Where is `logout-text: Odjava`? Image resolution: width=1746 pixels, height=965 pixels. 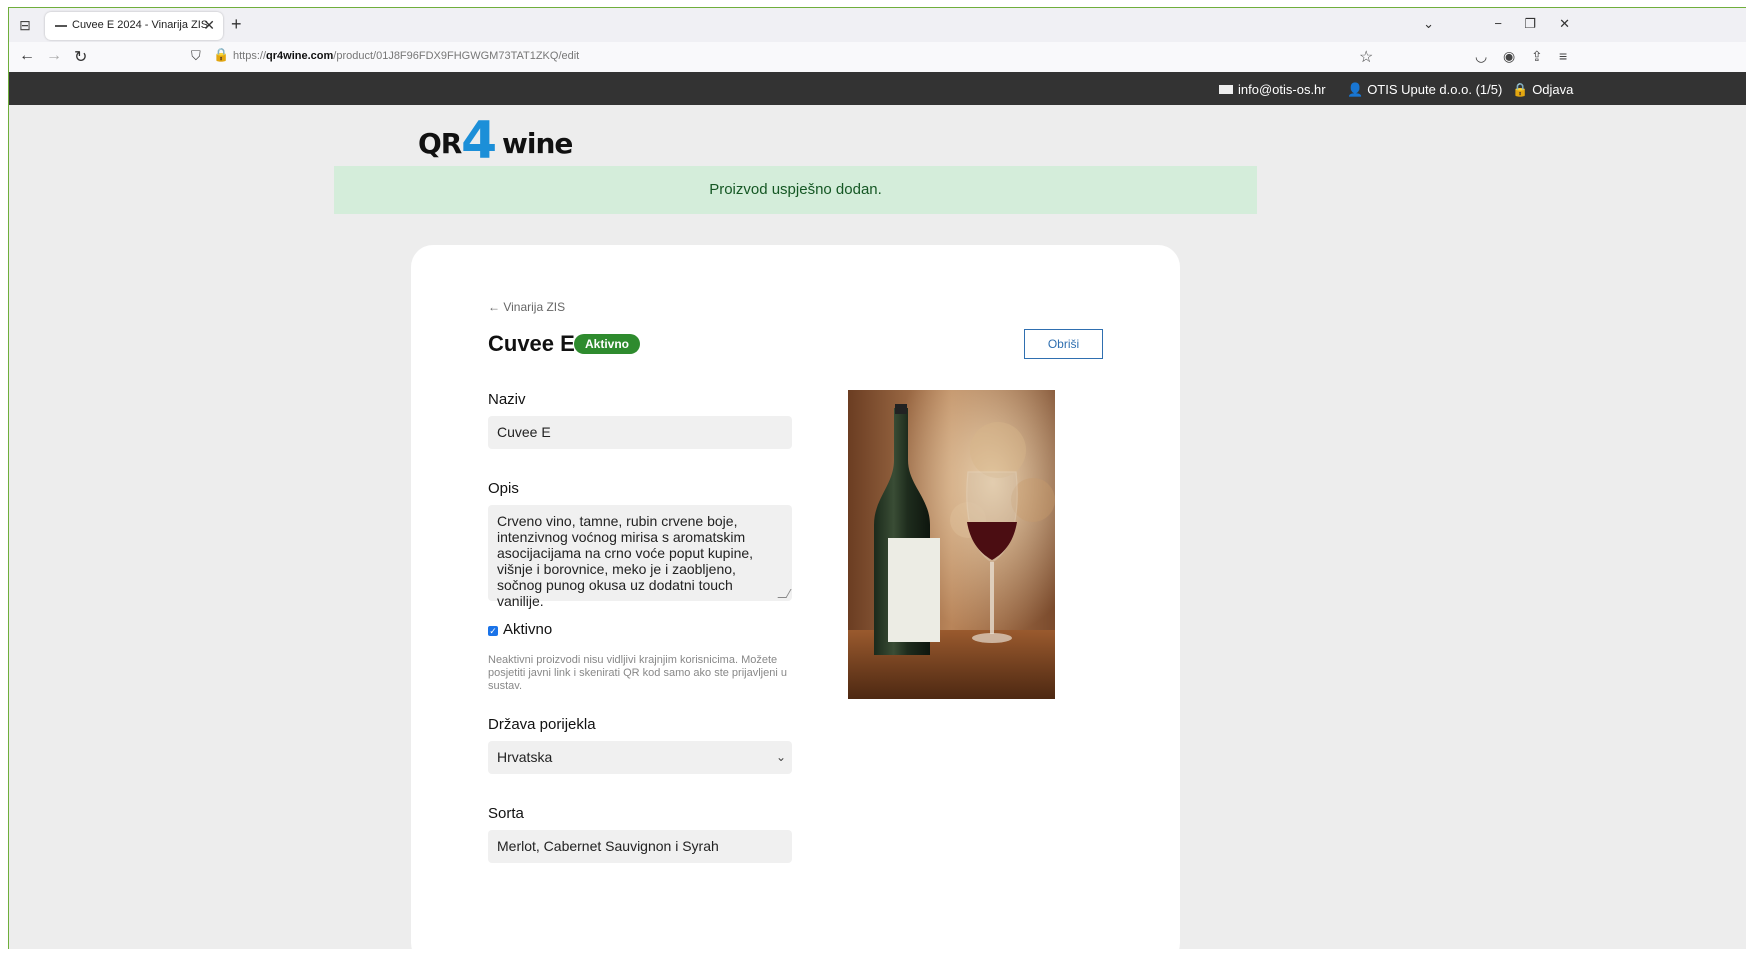
logout-text: Odjava is located at coordinates (1553, 89).